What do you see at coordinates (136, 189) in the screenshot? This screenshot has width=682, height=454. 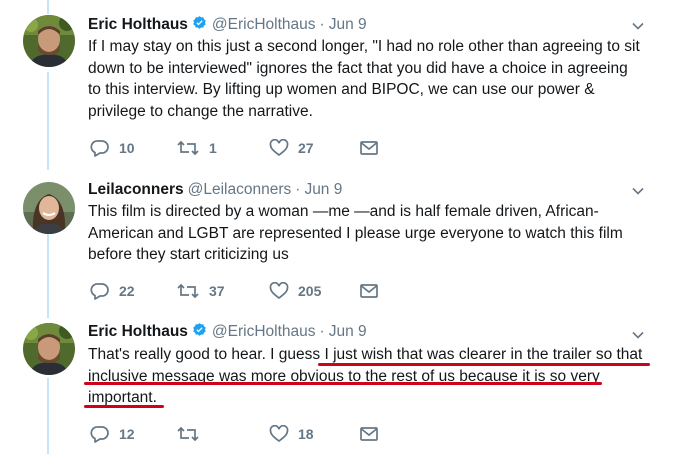 I see `display-name: Leilaconners` at bounding box center [136, 189].